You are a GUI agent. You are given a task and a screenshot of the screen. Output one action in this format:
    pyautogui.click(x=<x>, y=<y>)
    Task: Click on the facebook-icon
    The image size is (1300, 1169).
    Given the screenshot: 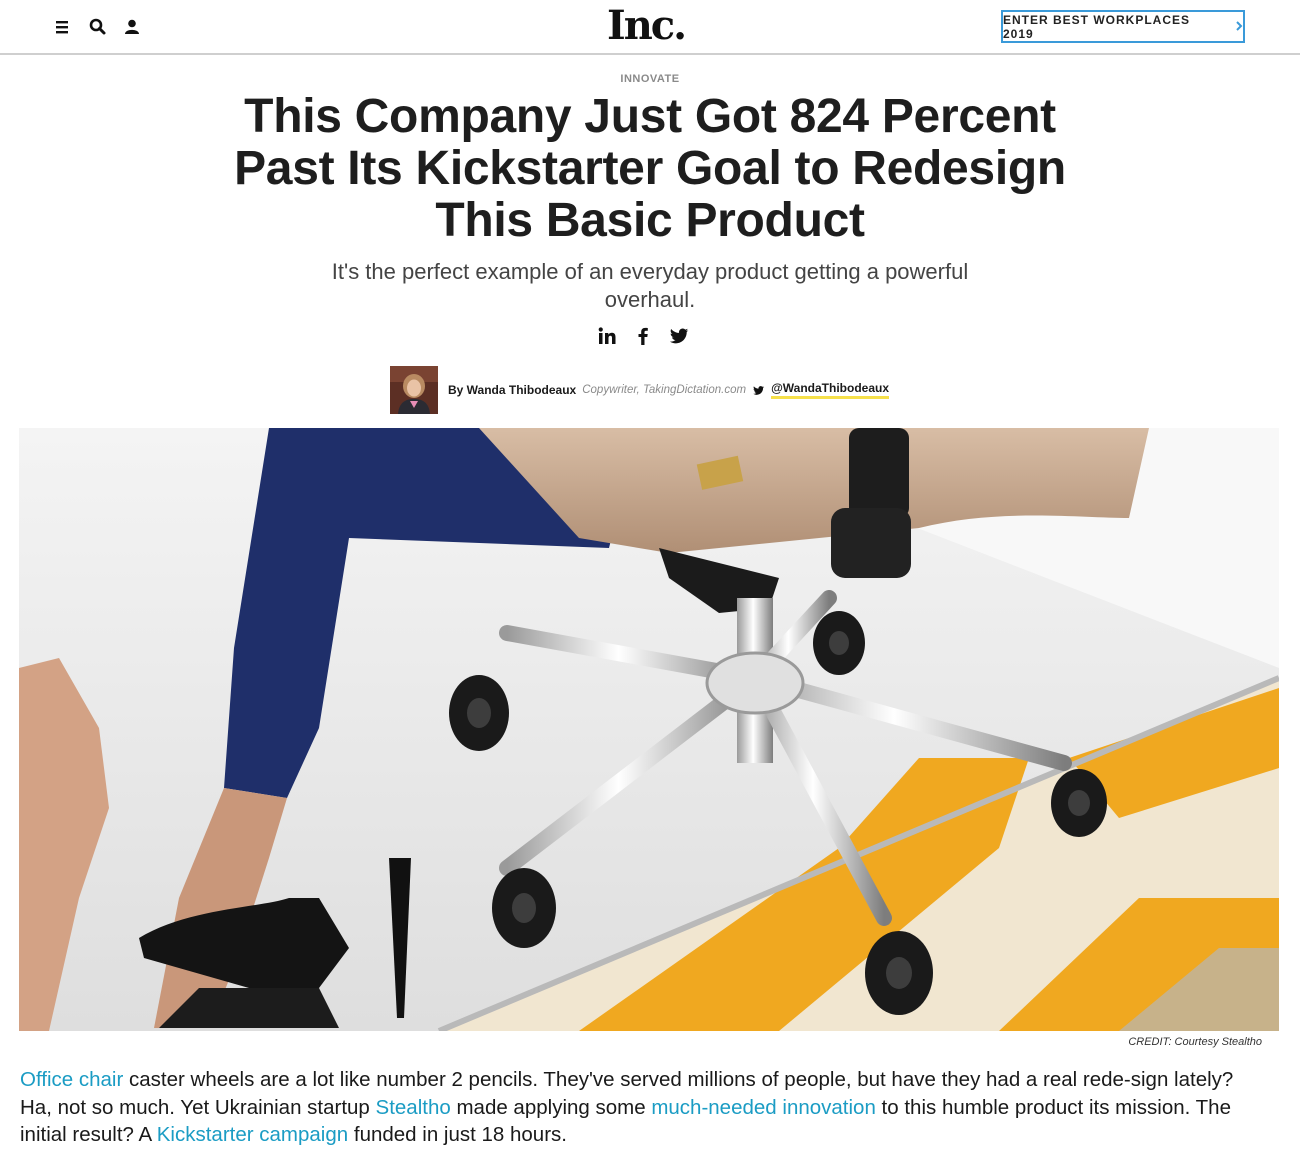 What is the action you would take?
    pyautogui.click(x=643, y=336)
    